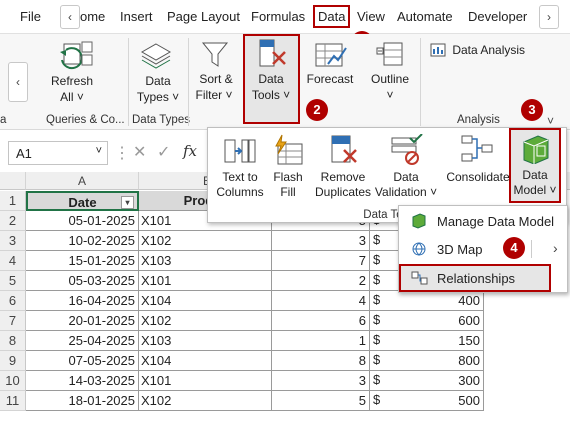  Describe the element at coordinates (127, 202) in the screenshot. I see `filter-dropdown-icon: ▾` at that location.